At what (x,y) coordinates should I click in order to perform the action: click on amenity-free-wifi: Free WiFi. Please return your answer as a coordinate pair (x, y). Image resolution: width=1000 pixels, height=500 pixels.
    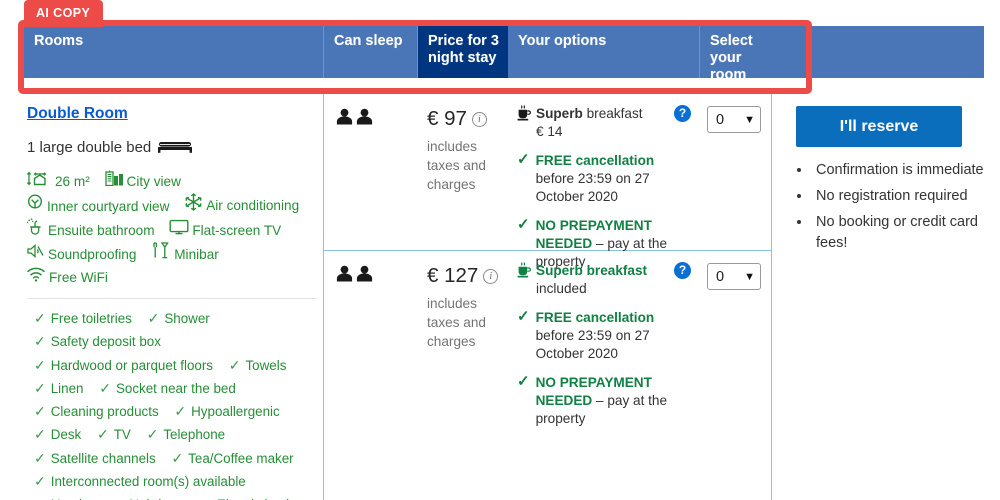
    Looking at the image, I should click on (67, 277).